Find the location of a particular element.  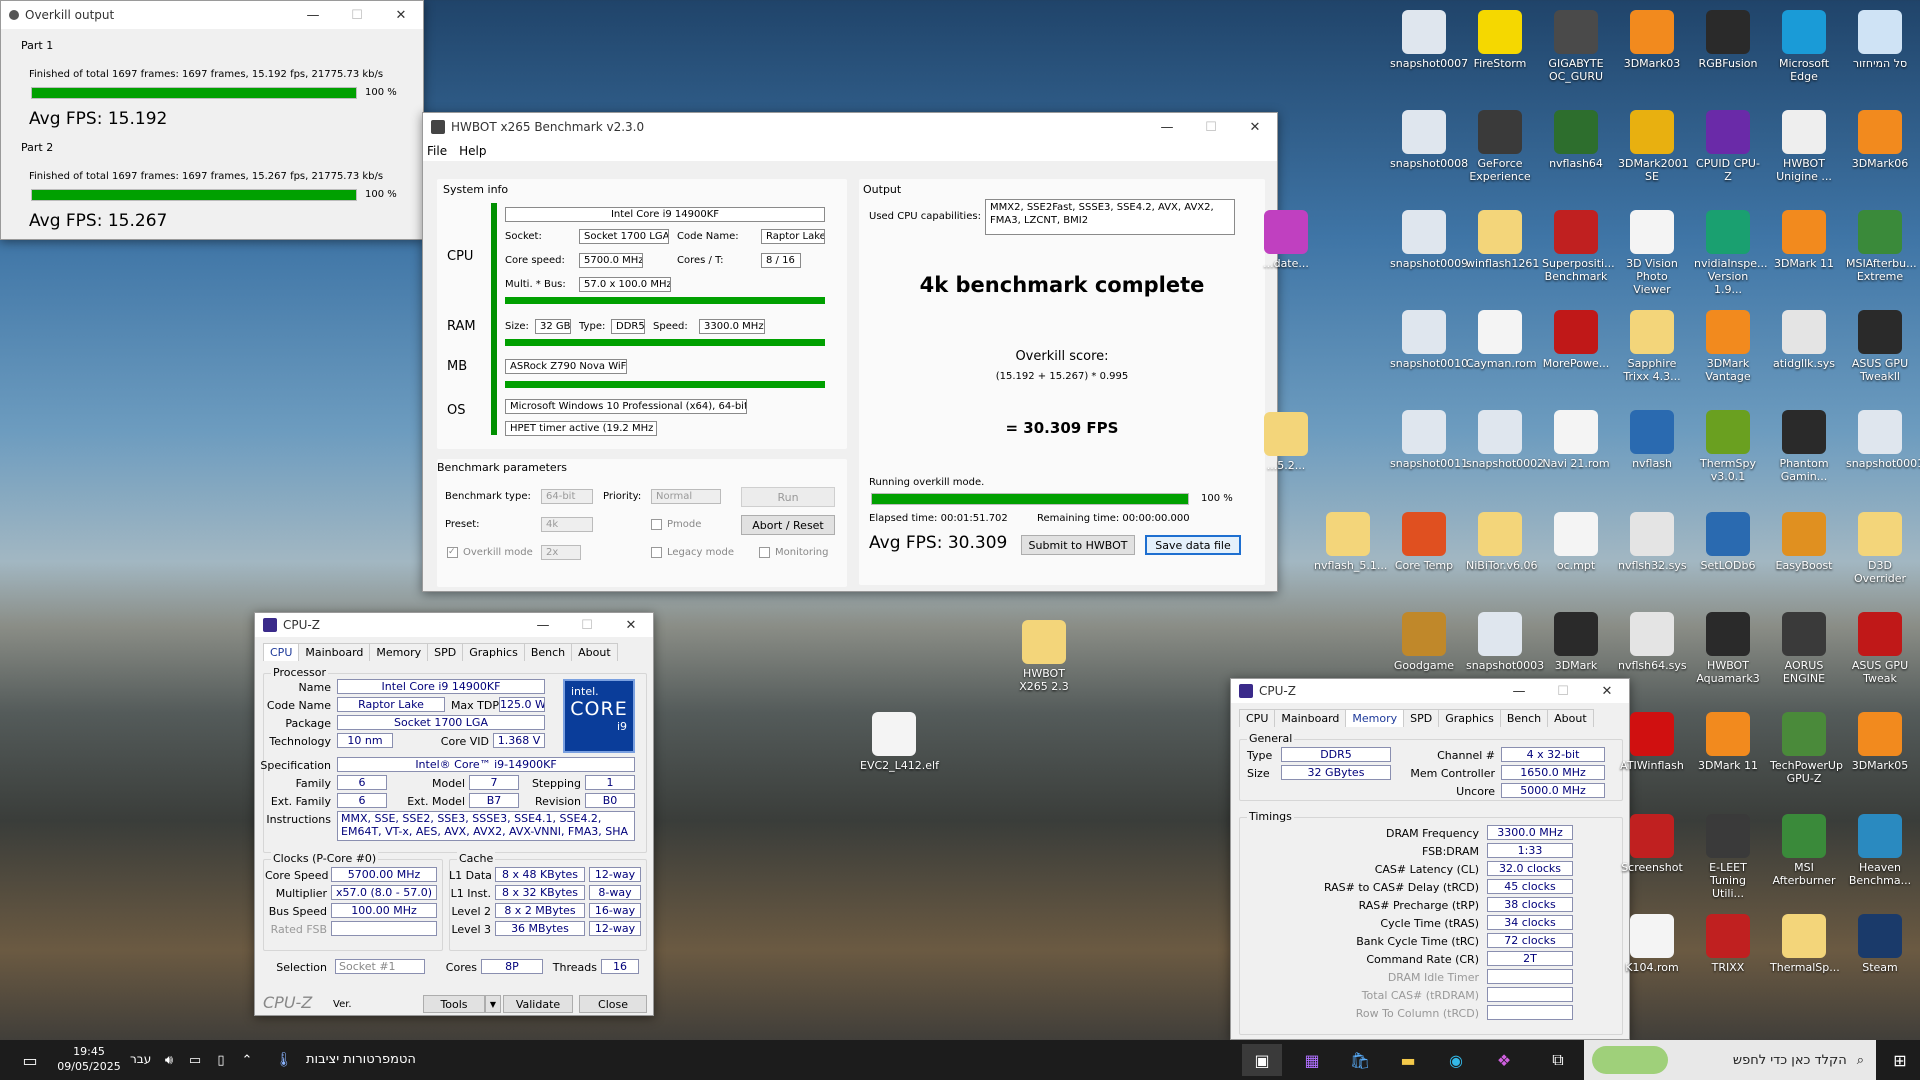

bench-type-select: 64-bit is located at coordinates (567, 496).